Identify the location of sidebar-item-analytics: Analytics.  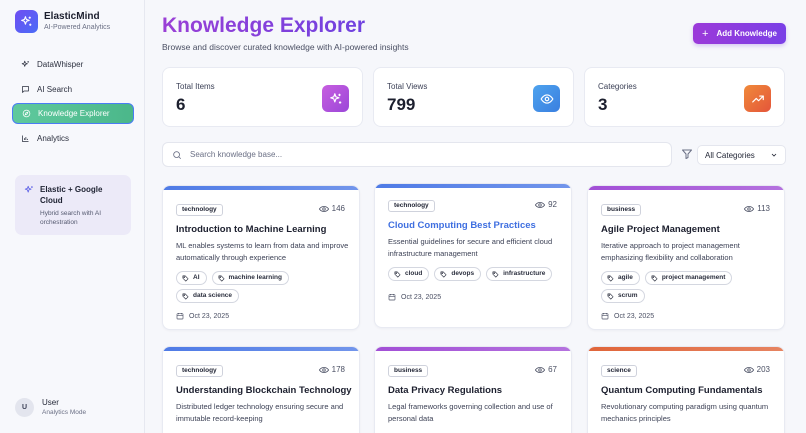
(73, 138).